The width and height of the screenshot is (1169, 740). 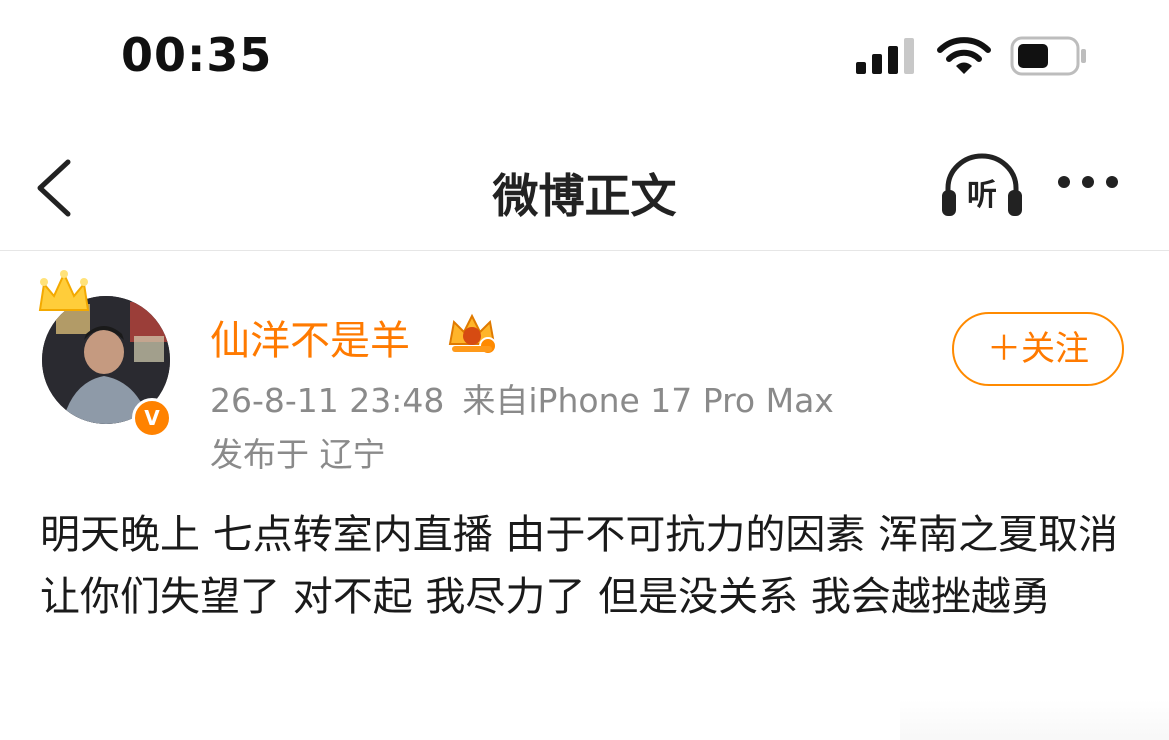 What do you see at coordinates (1048, 56) in the screenshot?
I see `battery-icon` at bounding box center [1048, 56].